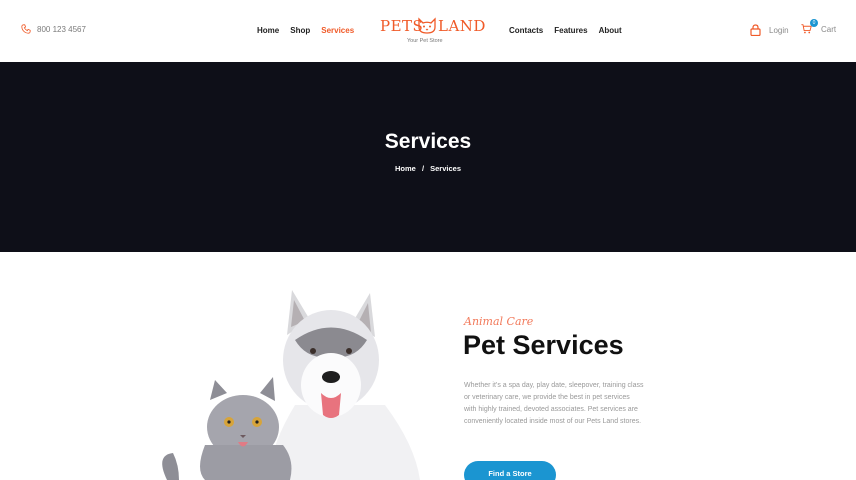  What do you see at coordinates (405, 168) in the screenshot?
I see `breadcrumb-home: Home` at bounding box center [405, 168].